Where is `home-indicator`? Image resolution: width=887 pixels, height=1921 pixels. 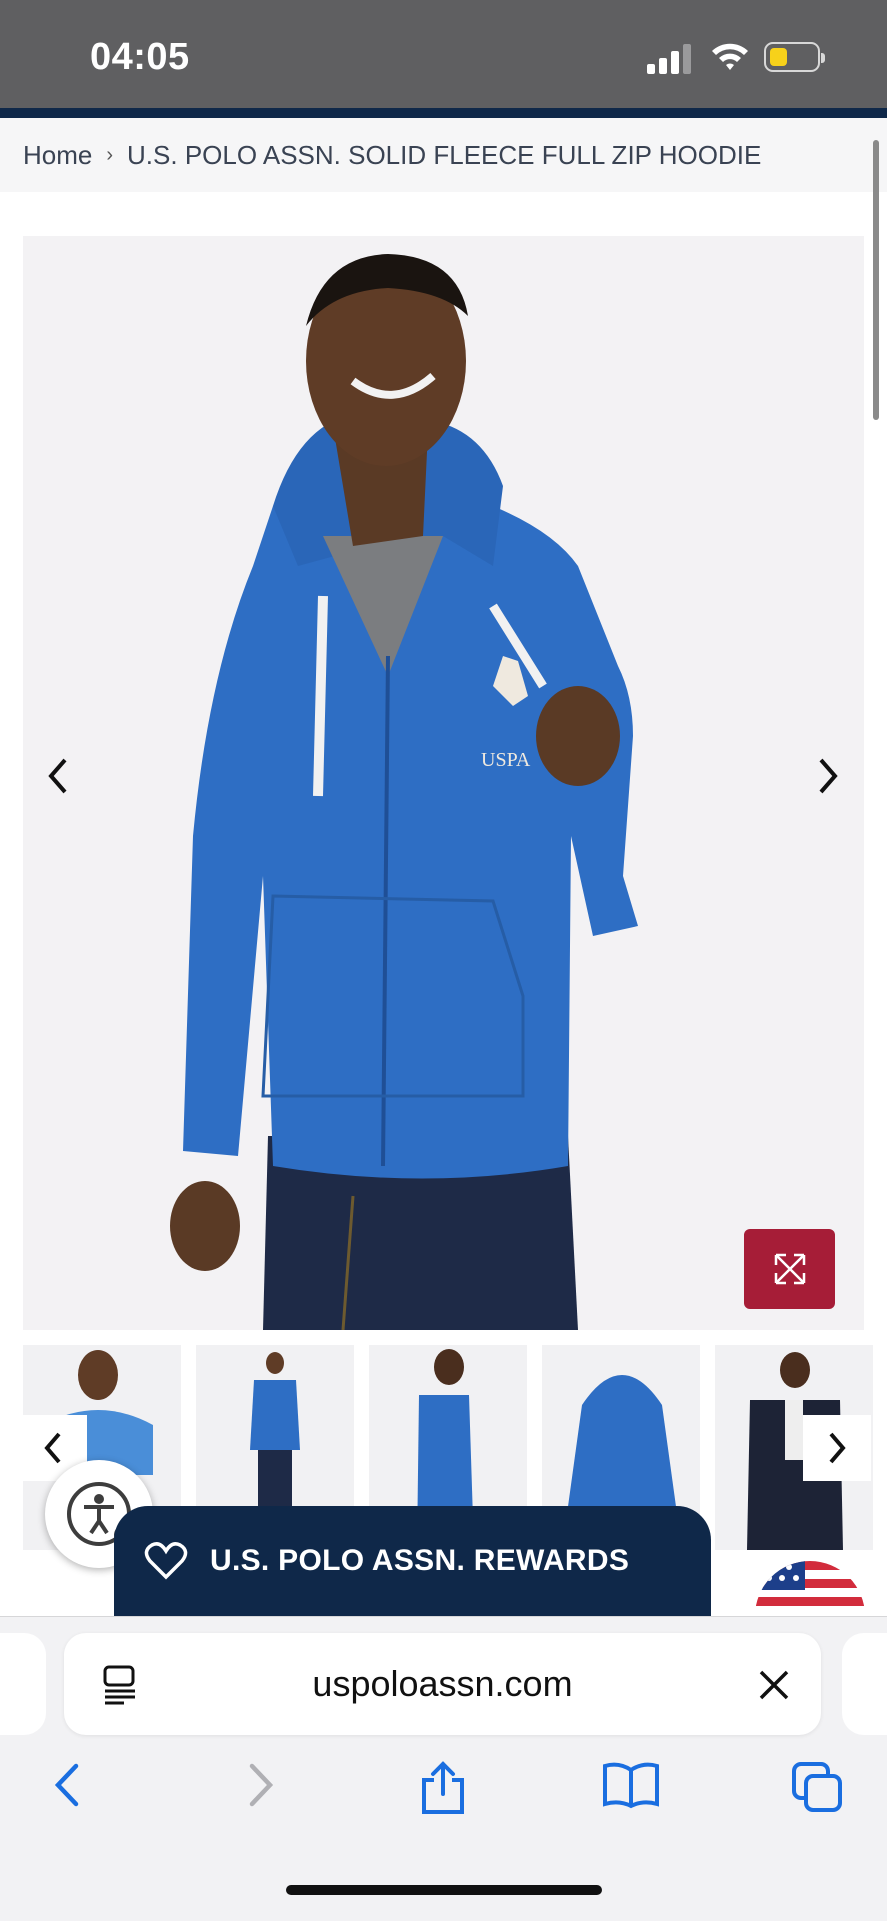
home-indicator is located at coordinates (444, 1890).